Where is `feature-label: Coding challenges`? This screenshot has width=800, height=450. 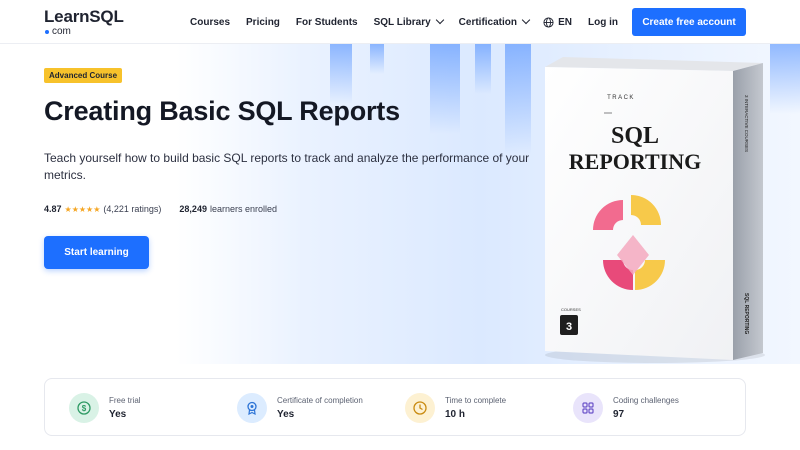 feature-label: Coding challenges is located at coordinates (646, 400).